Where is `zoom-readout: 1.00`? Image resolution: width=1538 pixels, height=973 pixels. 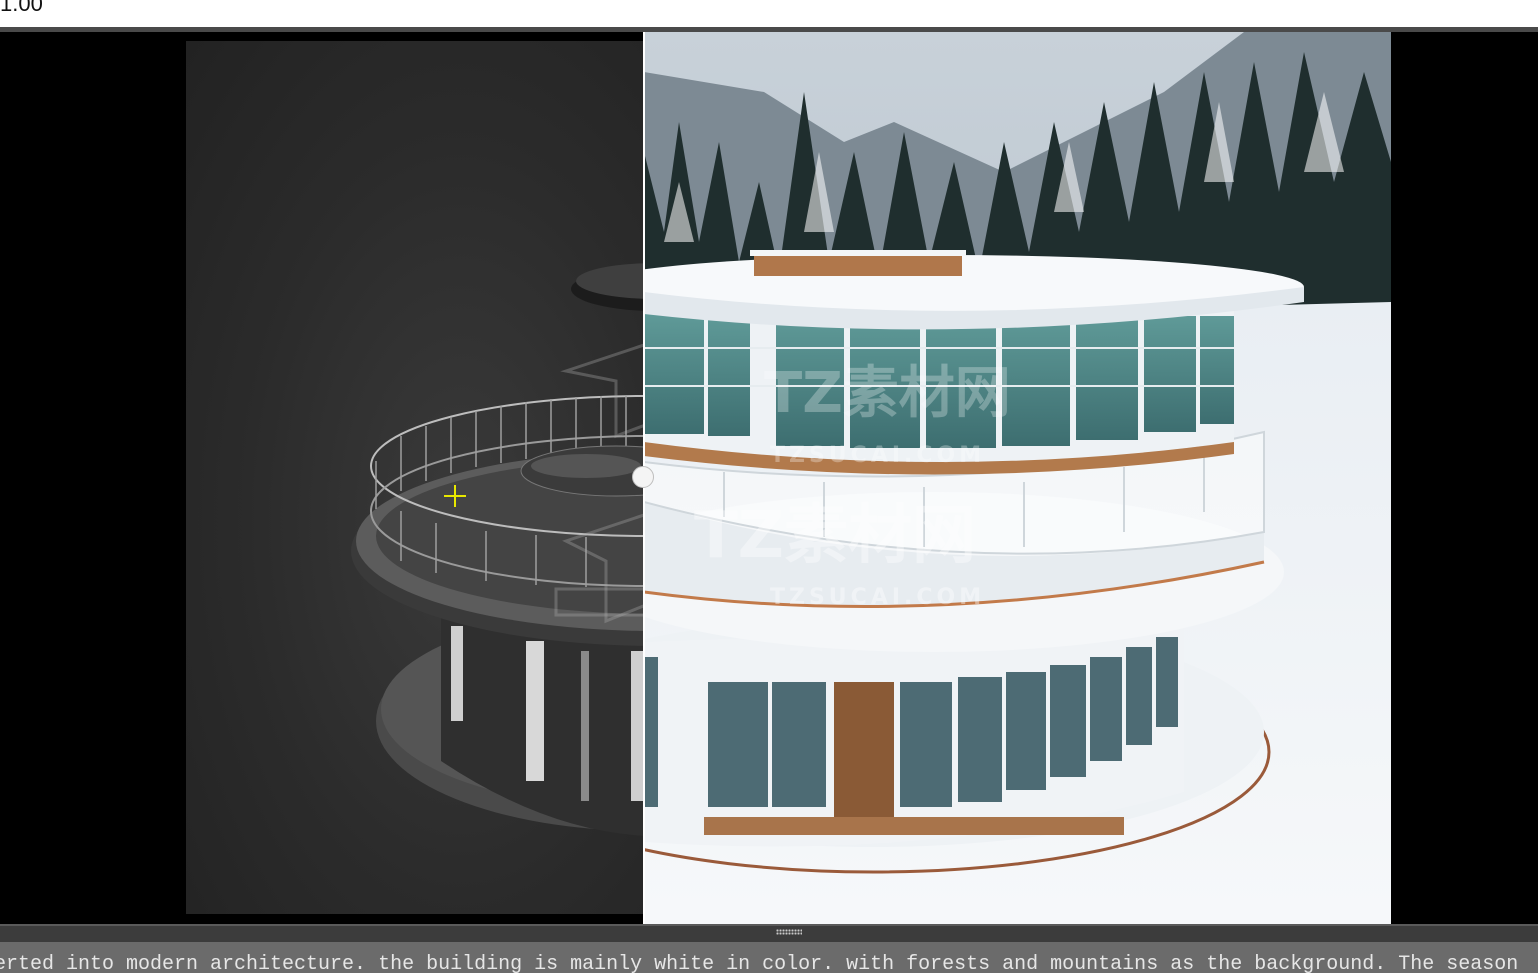 zoom-readout: 1.00 is located at coordinates (21, 8).